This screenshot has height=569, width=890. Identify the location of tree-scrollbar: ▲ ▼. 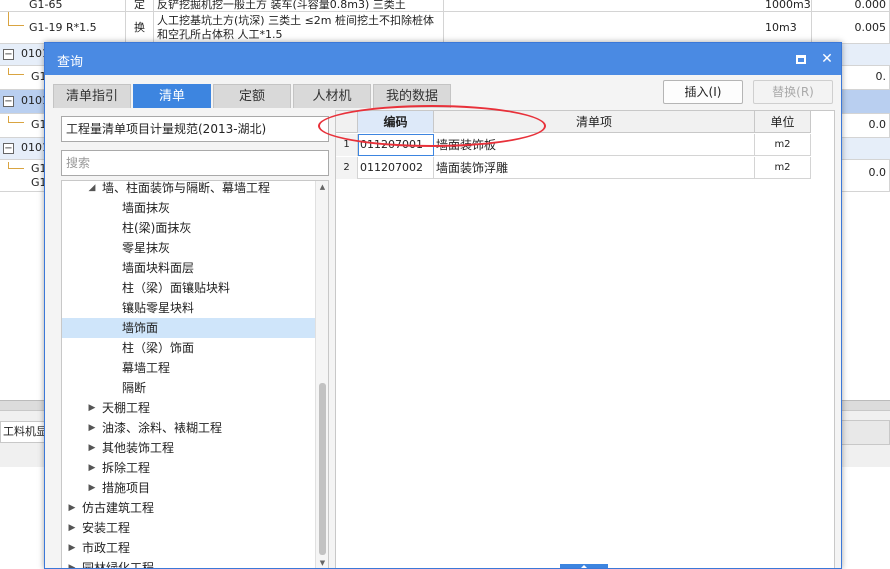
(321, 374).